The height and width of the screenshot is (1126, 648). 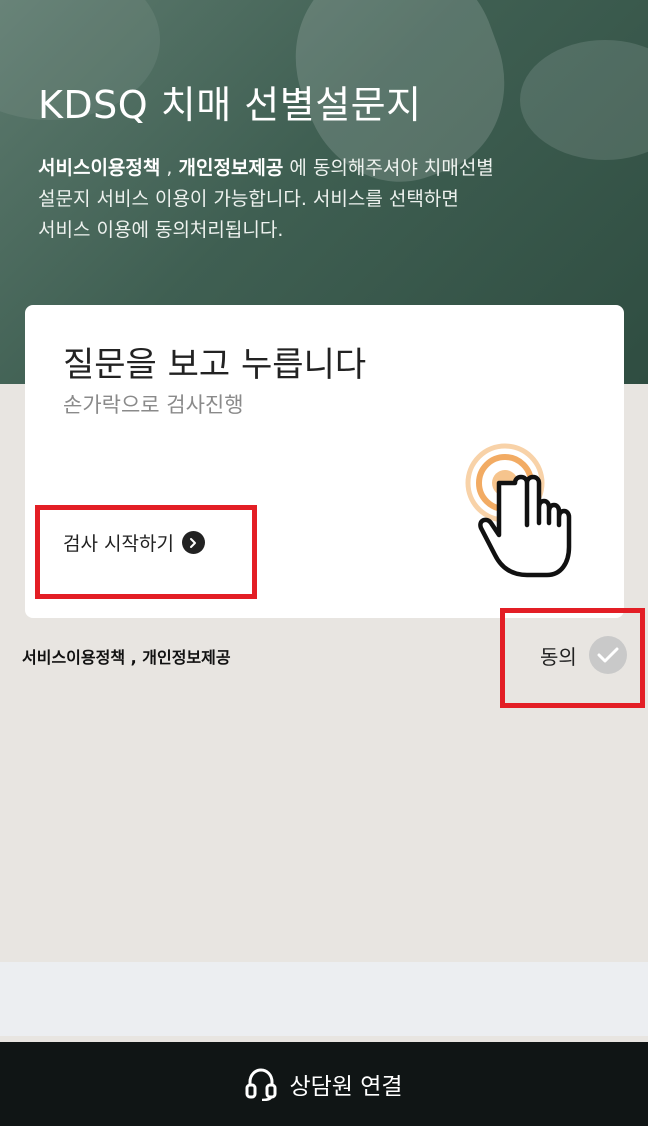 I want to click on counselor-connect-button: 상담원 연결, so click(x=324, y=1084).